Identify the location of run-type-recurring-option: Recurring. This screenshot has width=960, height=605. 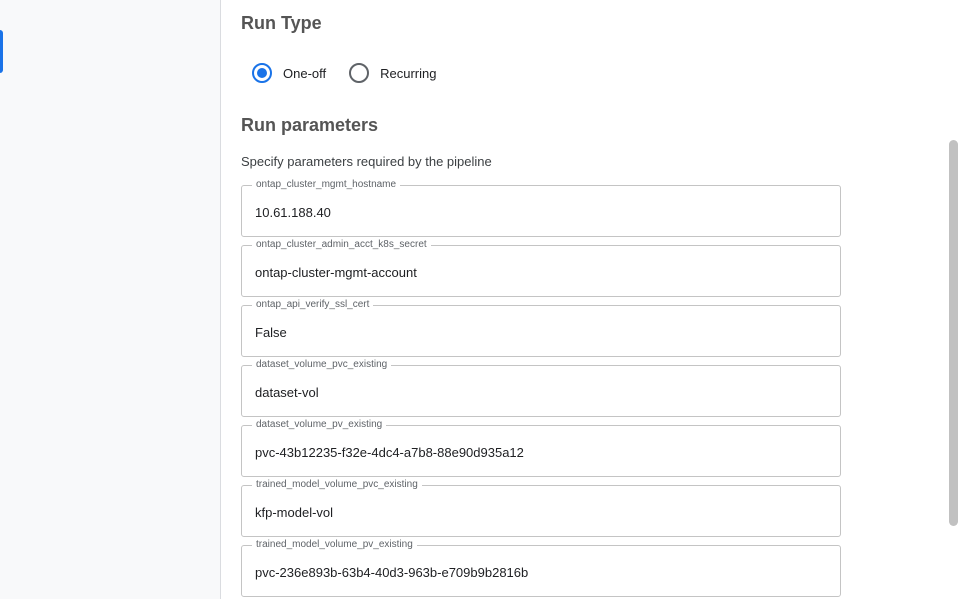
(392, 73).